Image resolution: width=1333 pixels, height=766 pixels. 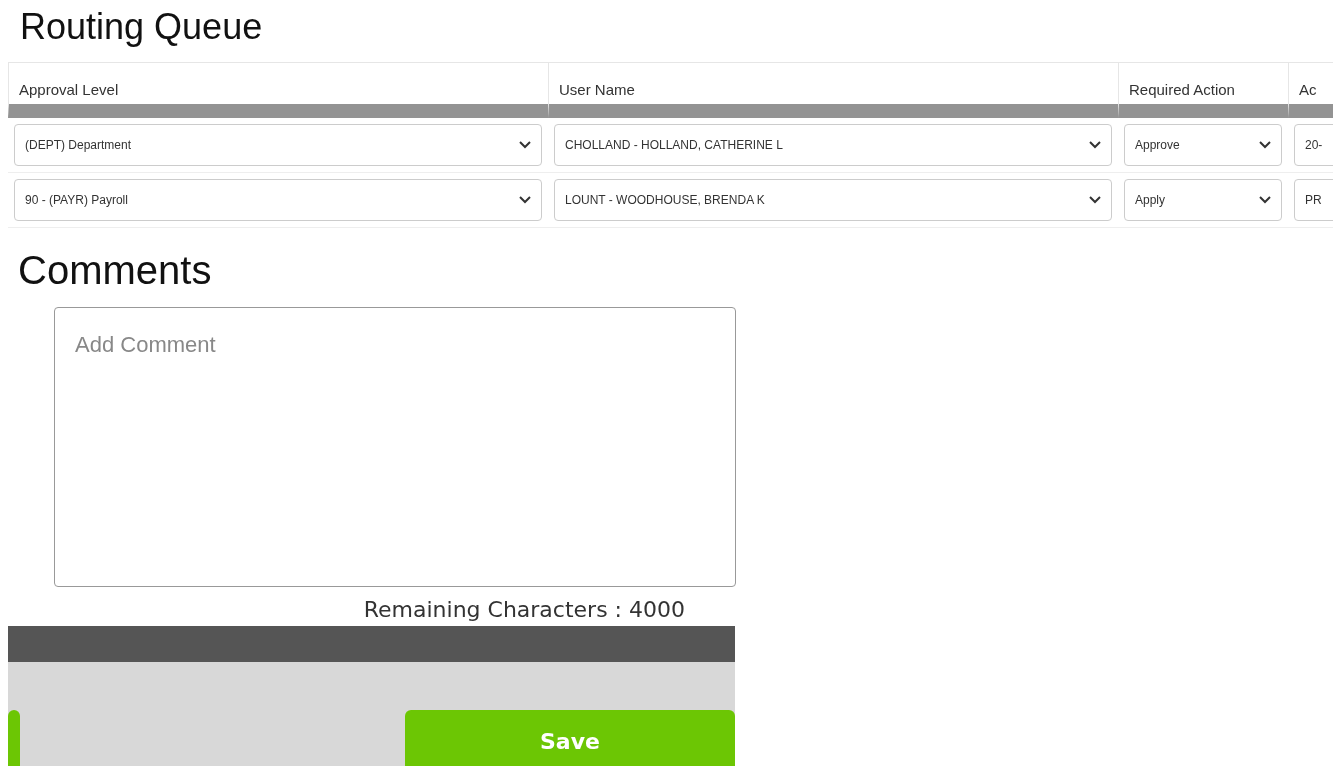 I want to click on select-field: PR, so click(x=1313, y=200).